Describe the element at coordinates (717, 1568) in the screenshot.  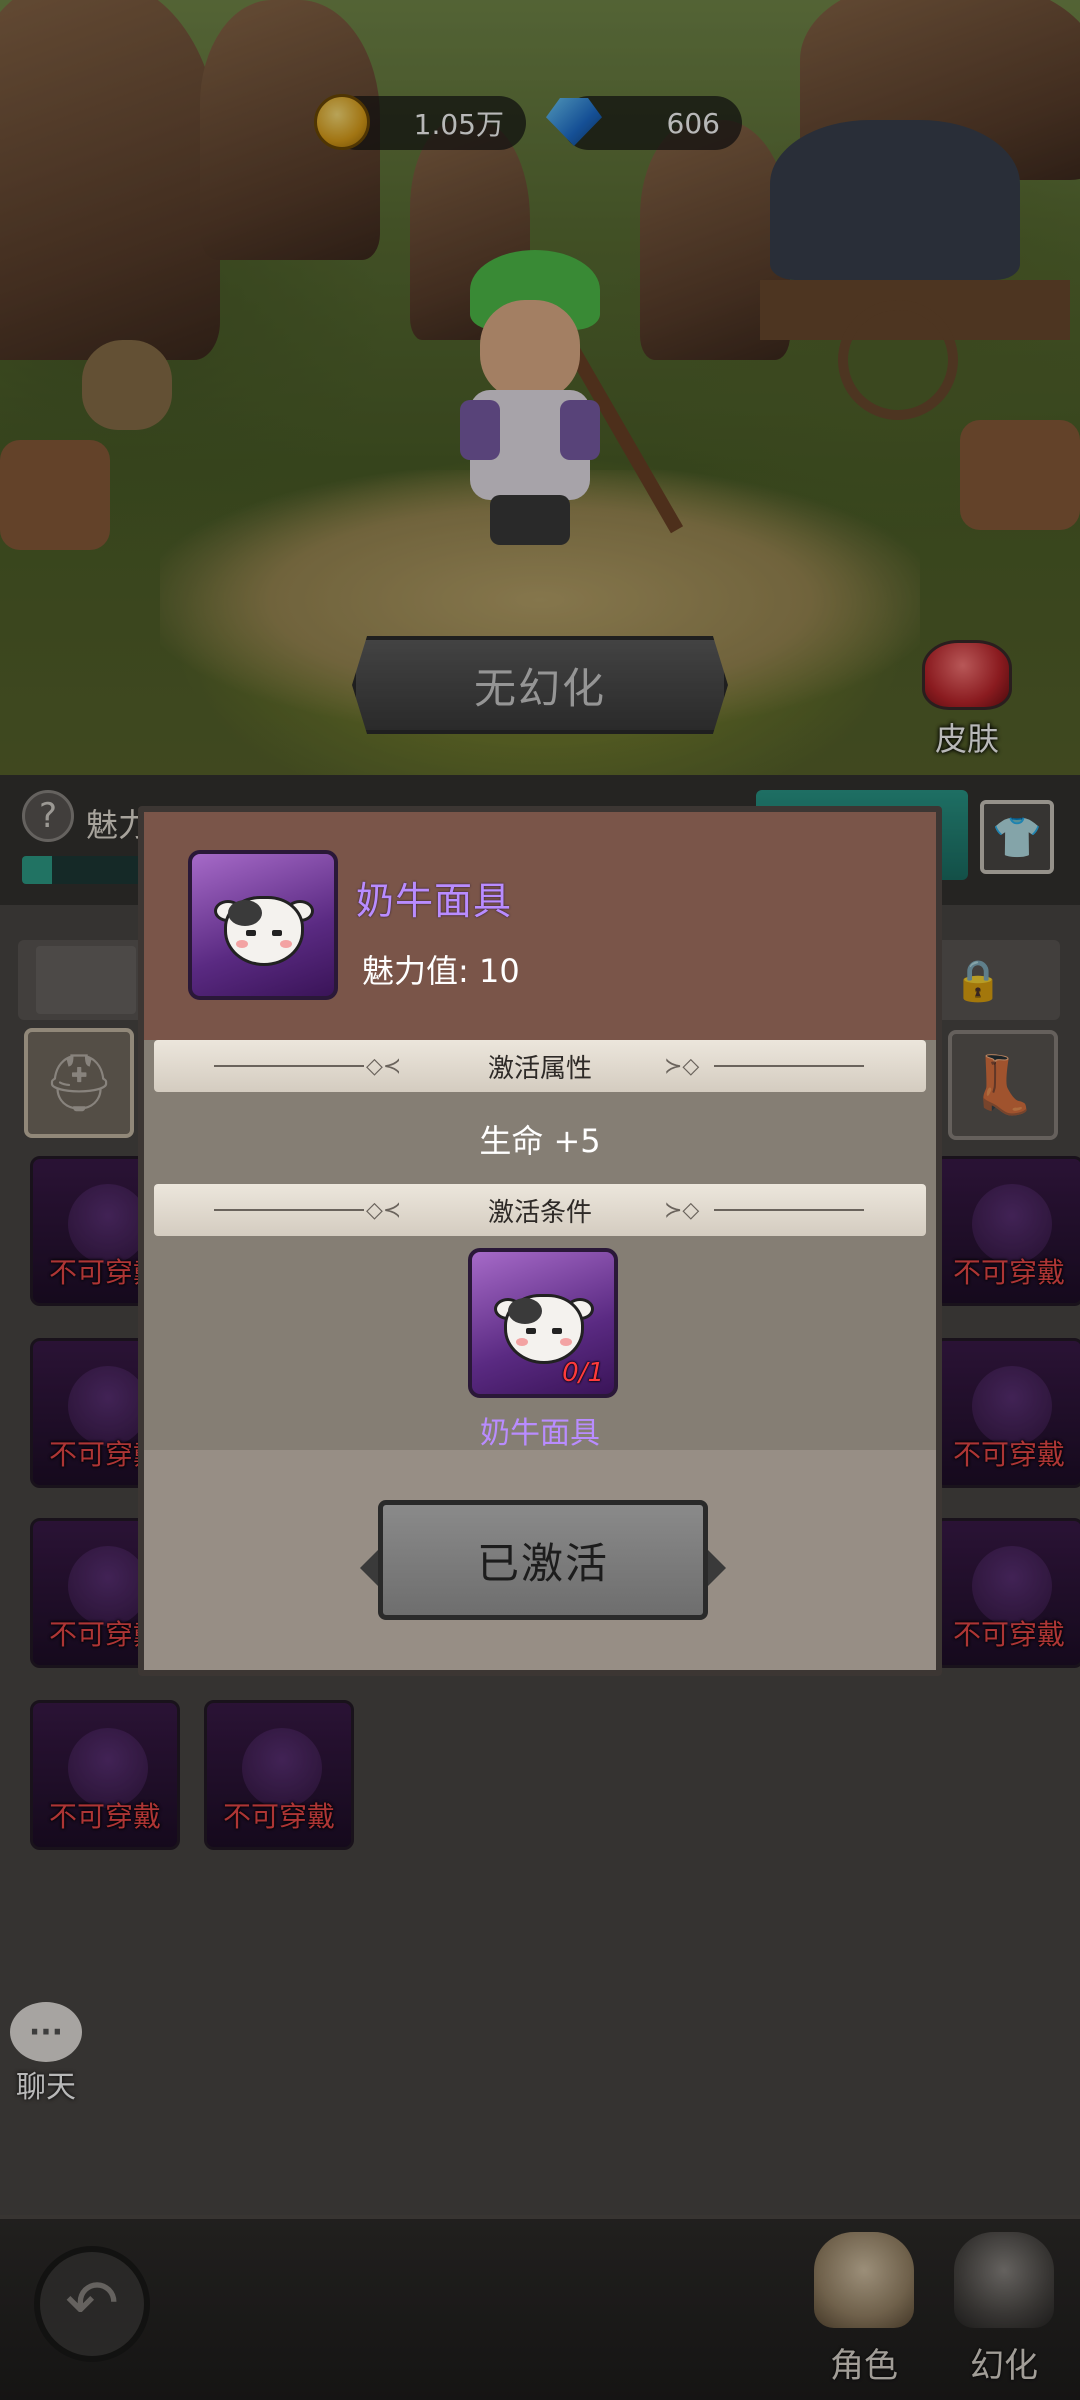
I see `button-wing-right` at that location.